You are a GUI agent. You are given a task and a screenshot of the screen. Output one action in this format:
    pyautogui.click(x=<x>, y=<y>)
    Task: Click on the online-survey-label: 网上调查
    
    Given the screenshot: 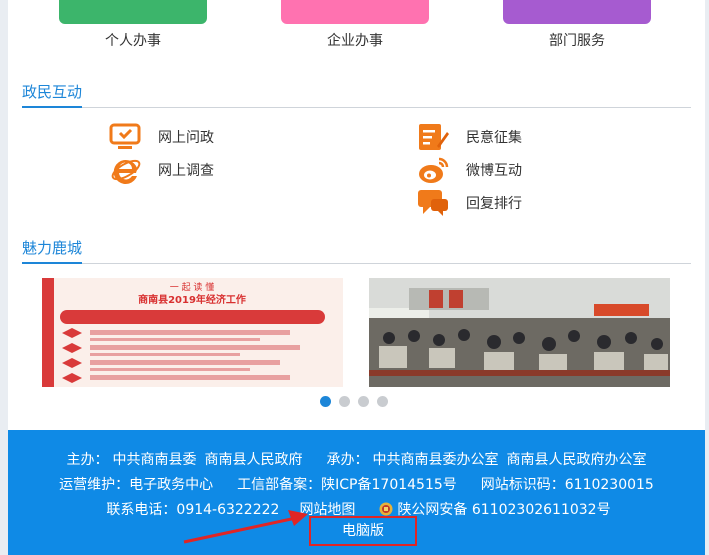 What is the action you would take?
    pyautogui.click(x=186, y=171)
    